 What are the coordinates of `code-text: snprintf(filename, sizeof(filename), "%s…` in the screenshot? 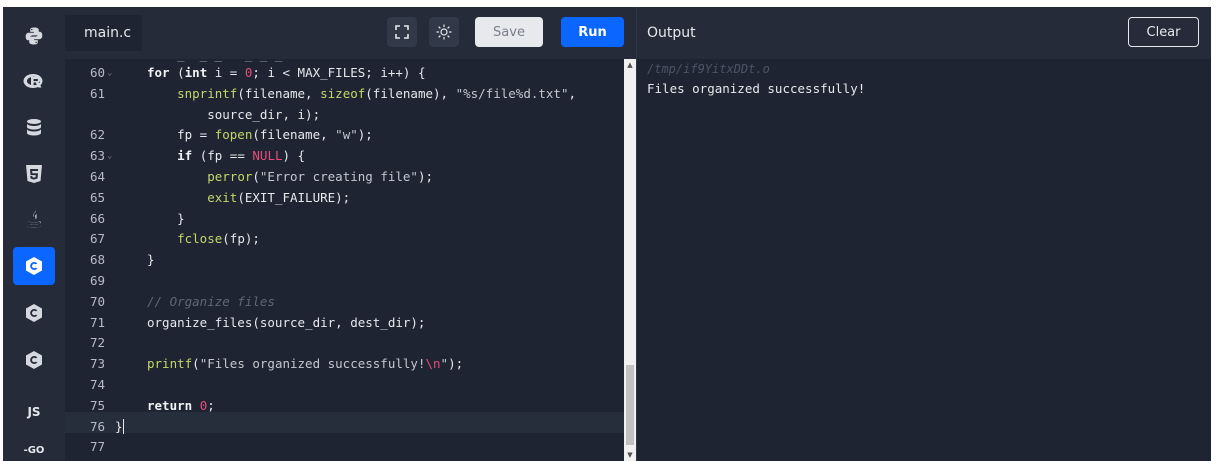 It's located at (377, 93).